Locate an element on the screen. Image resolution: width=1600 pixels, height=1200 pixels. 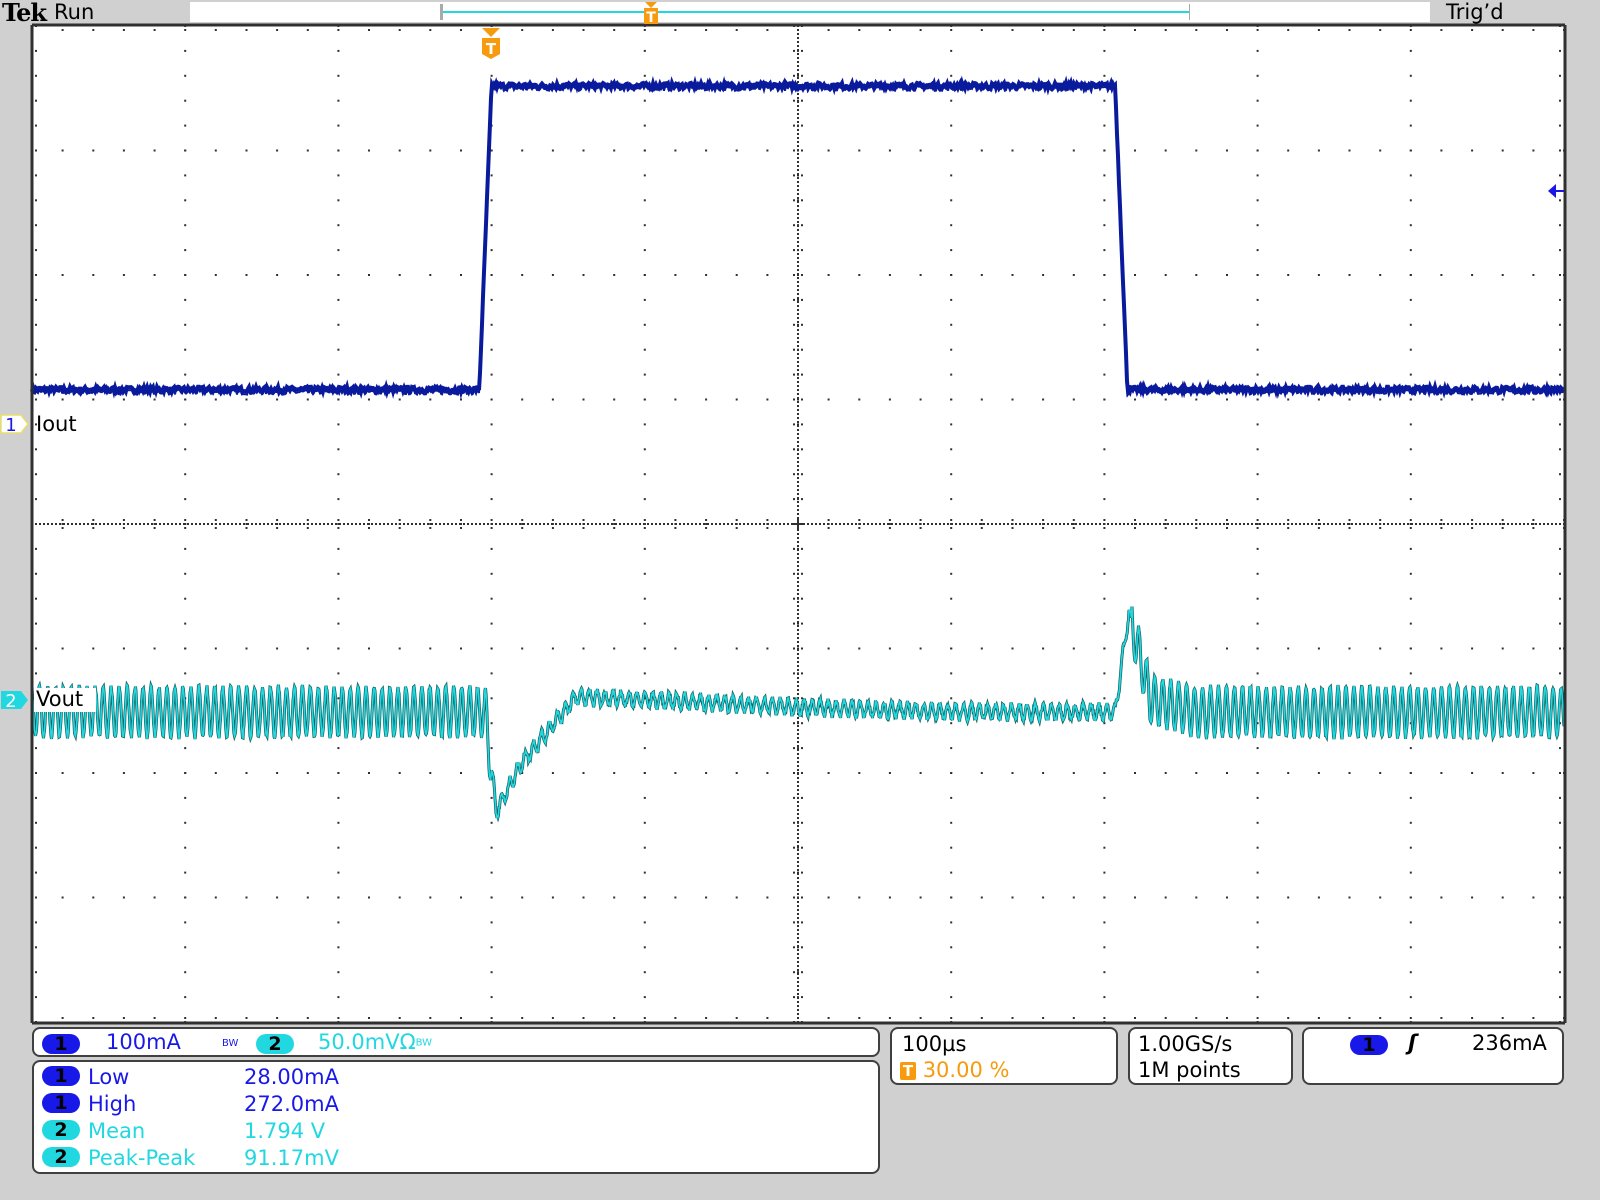
ch2-ground-marker: 2 is located at coordinates (14, 701).